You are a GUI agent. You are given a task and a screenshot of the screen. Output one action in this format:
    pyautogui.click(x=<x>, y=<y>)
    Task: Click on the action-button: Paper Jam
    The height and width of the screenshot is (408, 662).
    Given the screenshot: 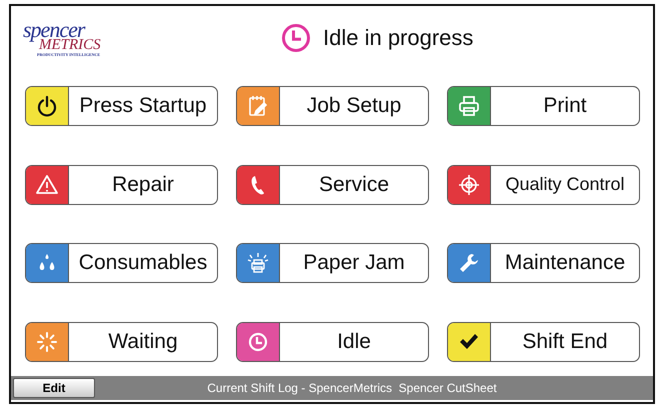 What is the action you would take?
    pyautogui.click(x=332, y=263)
    